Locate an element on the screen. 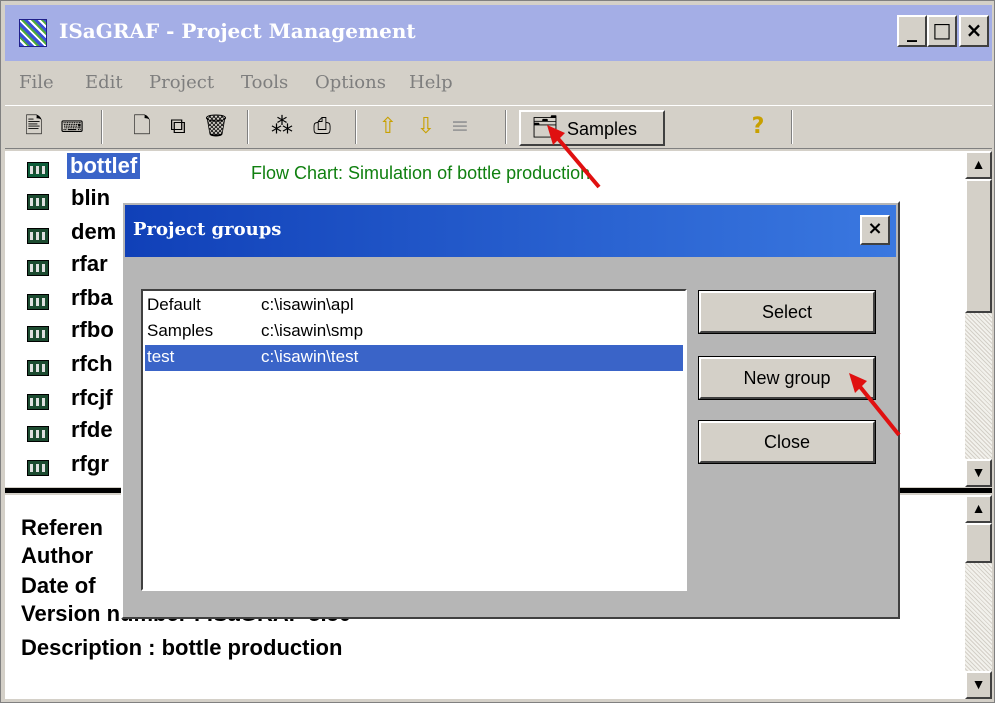 This screenshot has width=995, height=703. dialog-title: Project groups is located at coordinates (207, 229).